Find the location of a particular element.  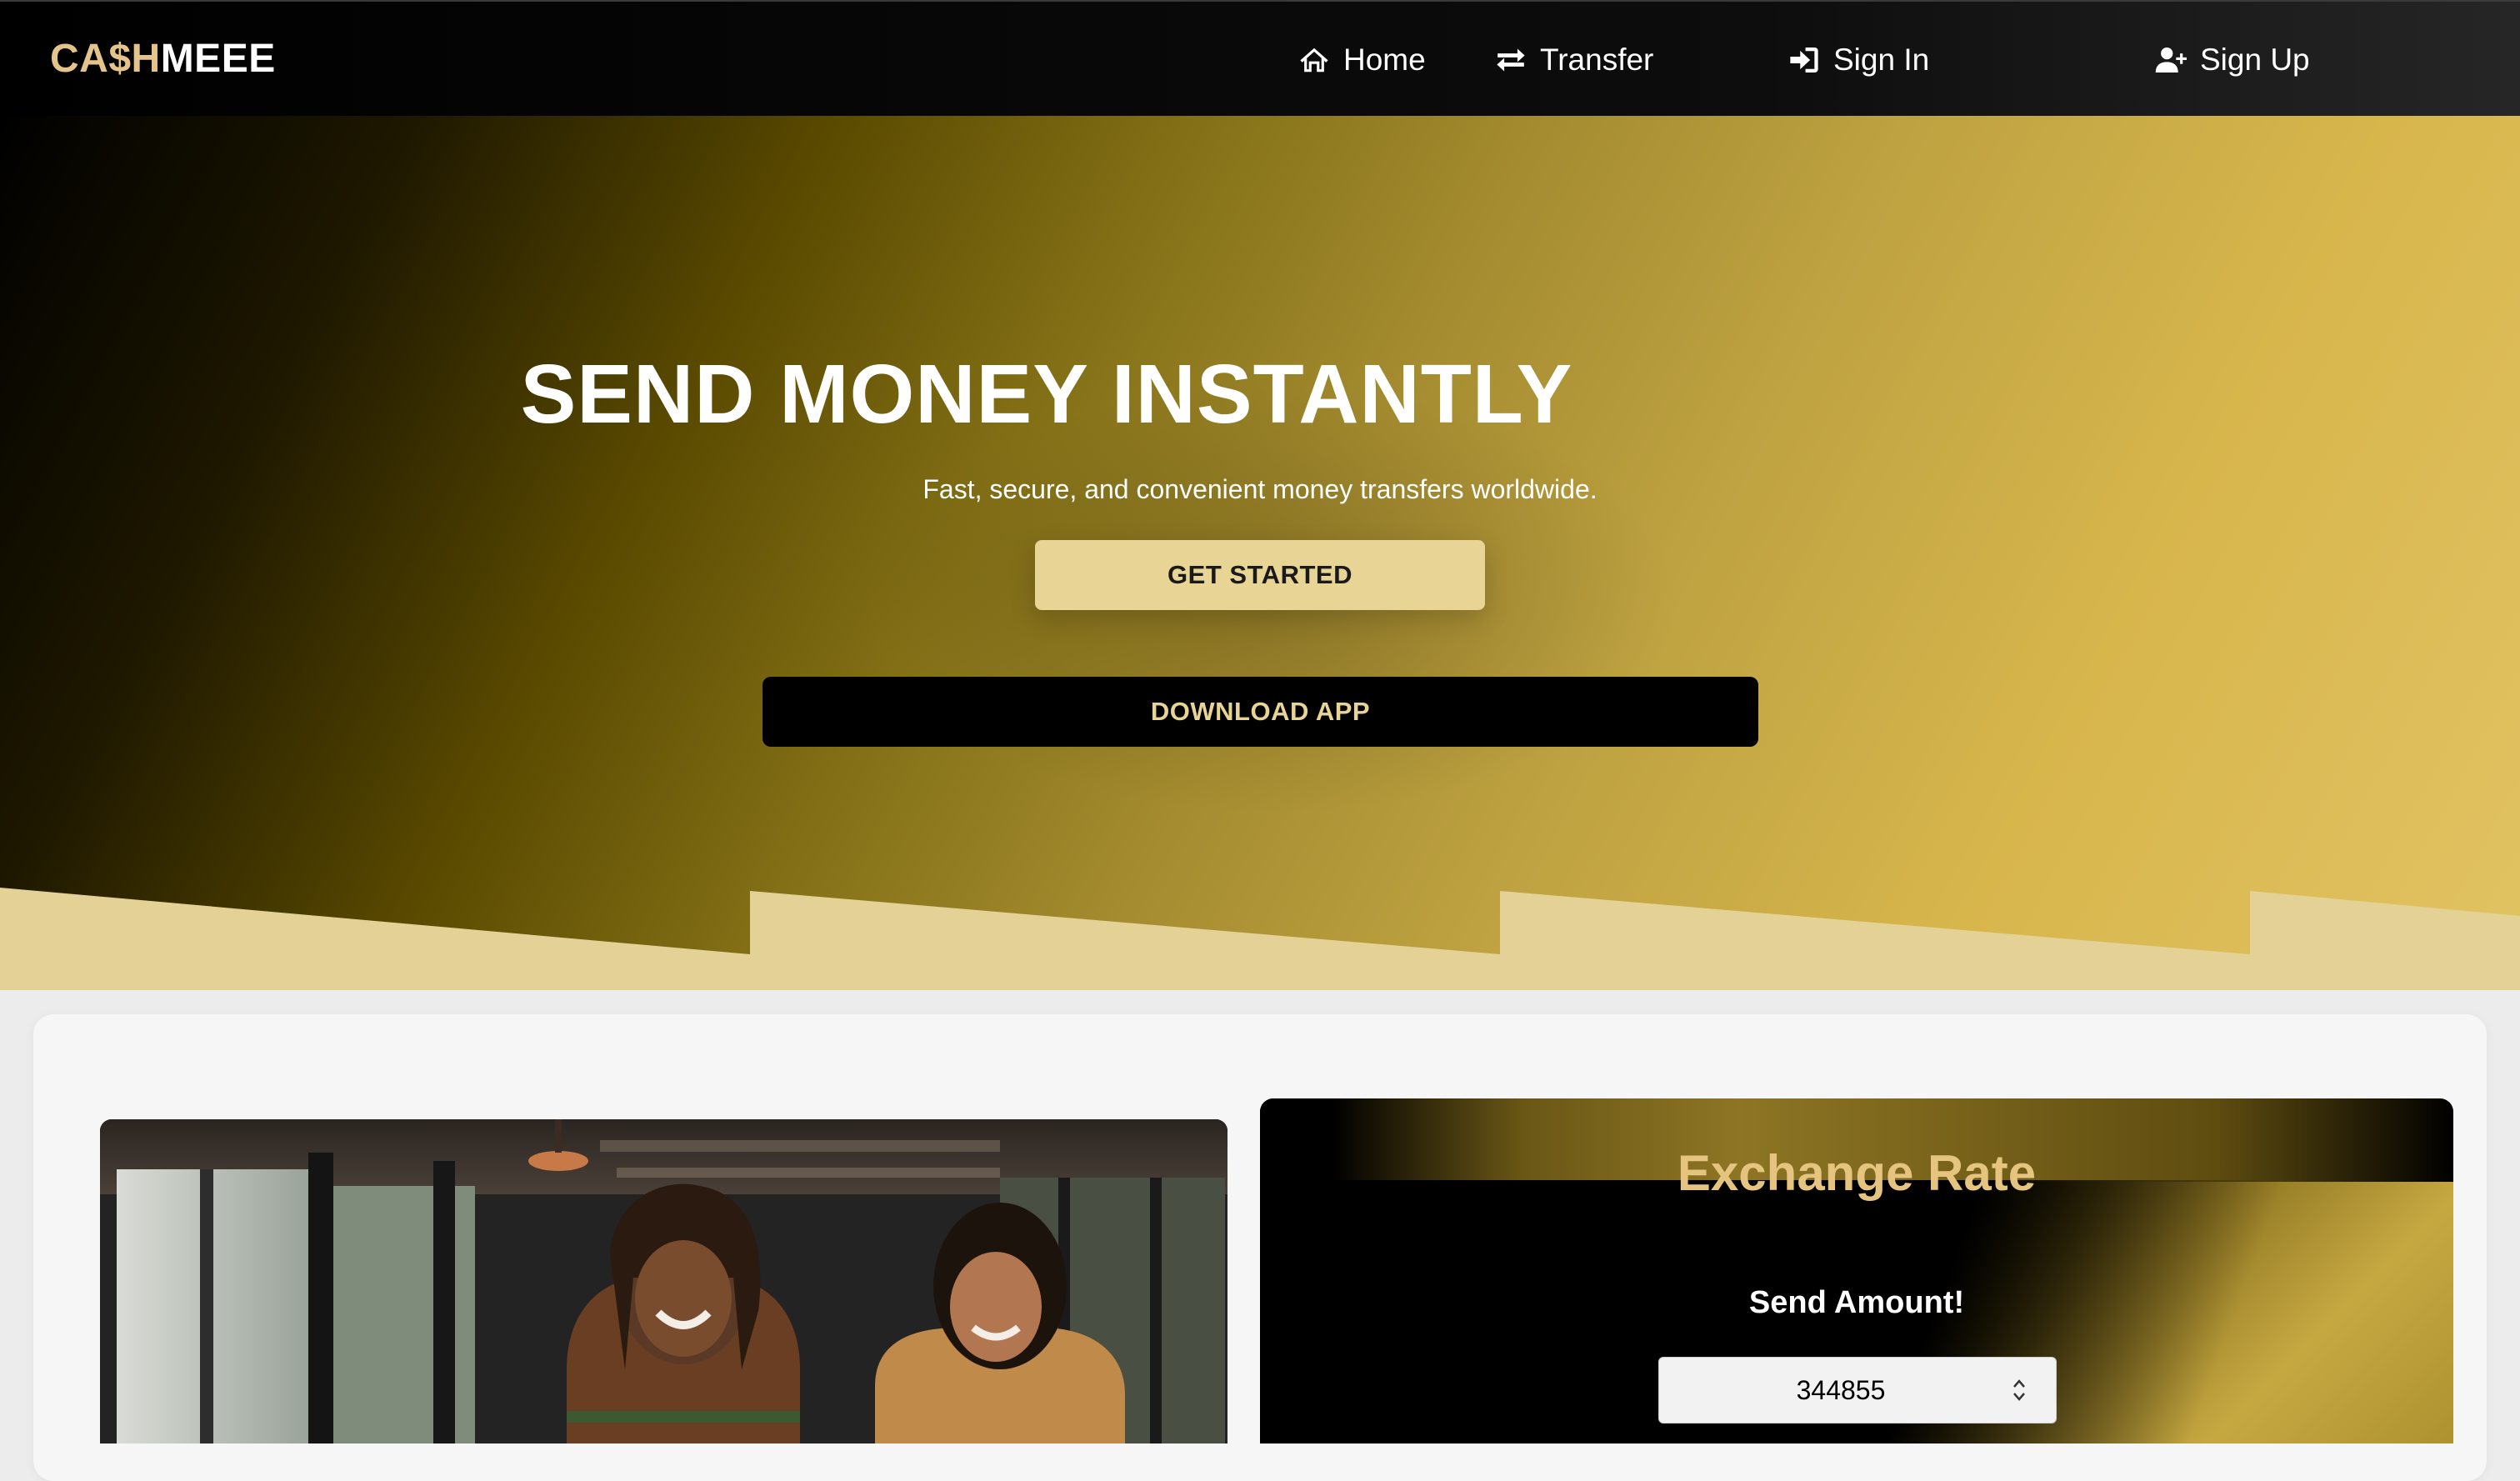

nav-sign-up-label: Sign Up is located at coordinates (2255, 60).